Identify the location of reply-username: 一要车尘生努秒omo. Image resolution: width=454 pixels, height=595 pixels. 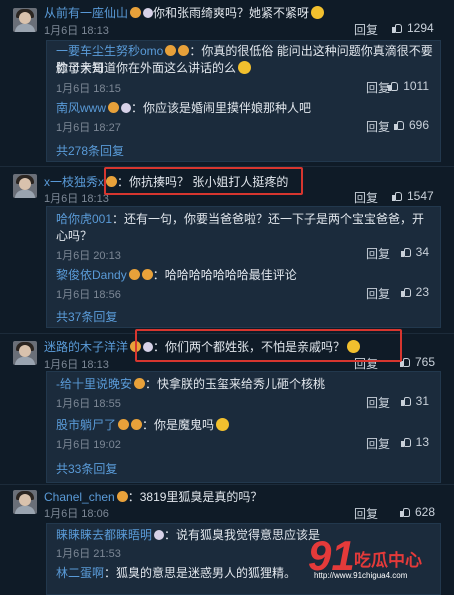
(109, 51).